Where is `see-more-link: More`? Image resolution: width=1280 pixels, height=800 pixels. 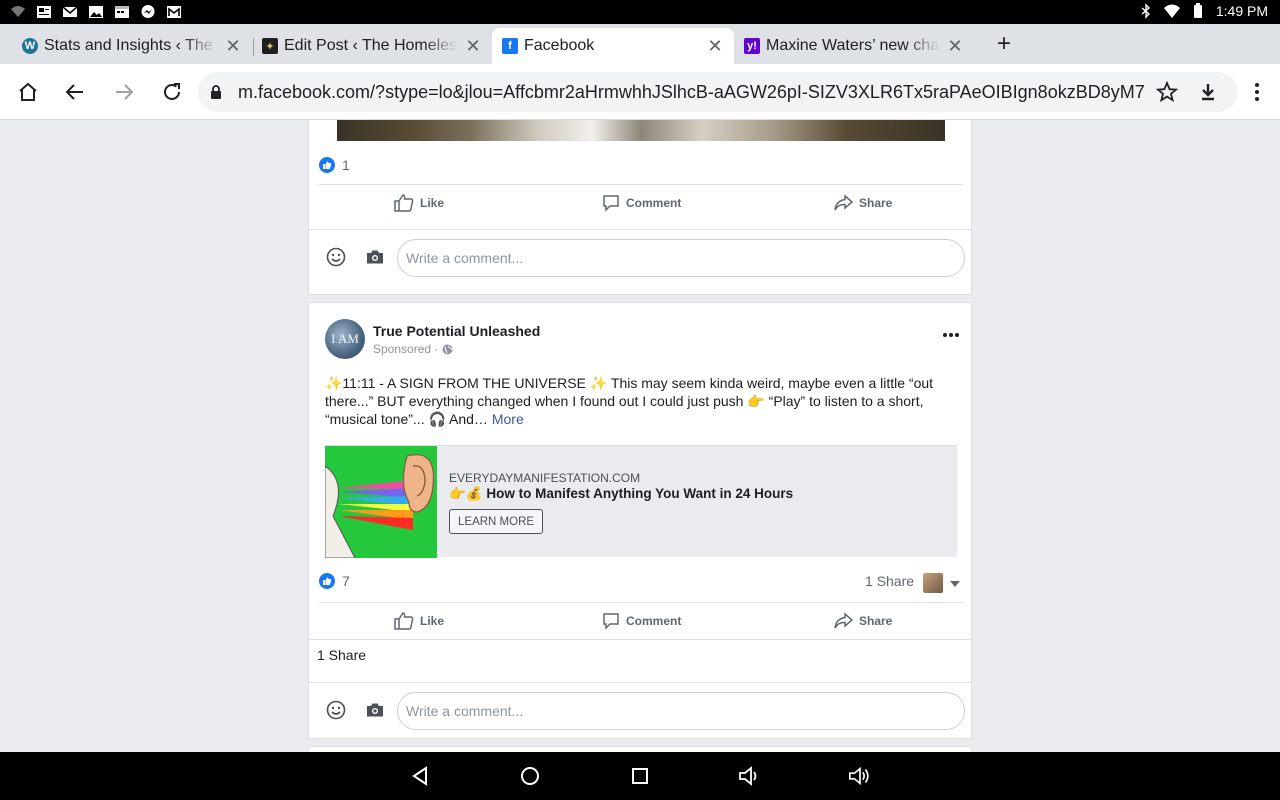 see-more-link: More is located at coordinates (508, 419).